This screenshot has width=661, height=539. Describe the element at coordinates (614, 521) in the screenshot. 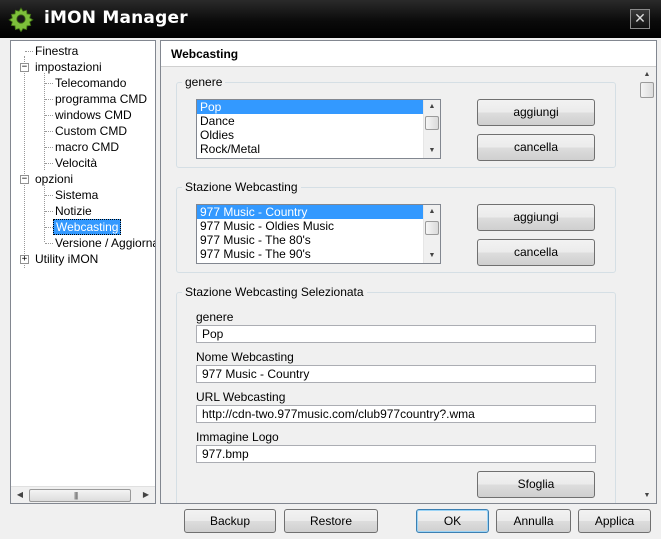

I see `apply-button: Applica` at that location.